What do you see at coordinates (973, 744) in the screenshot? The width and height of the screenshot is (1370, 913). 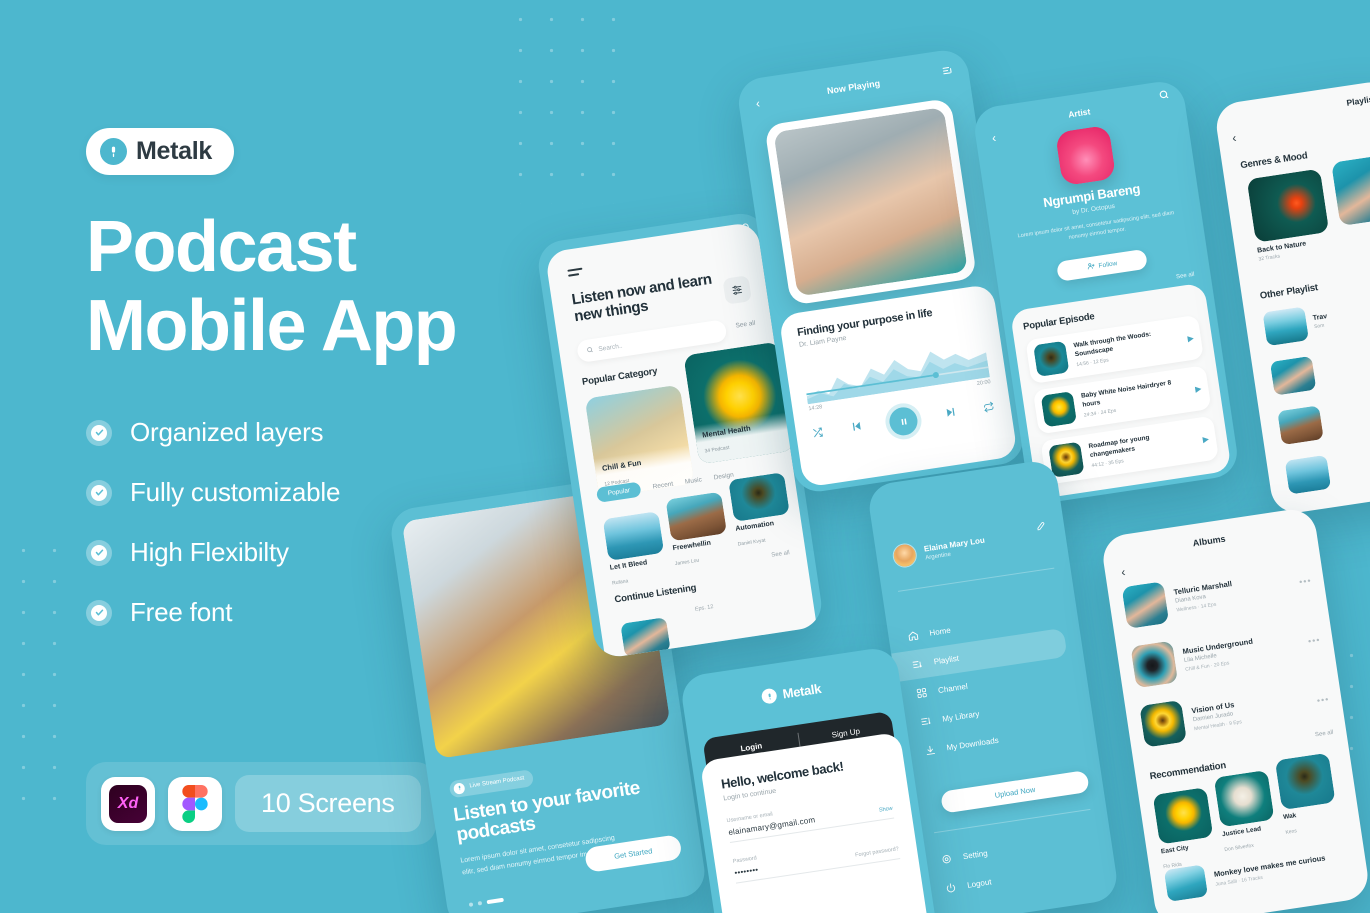 I see `sidebar-item-label: My Downloads` at bounding box center [973, 744].